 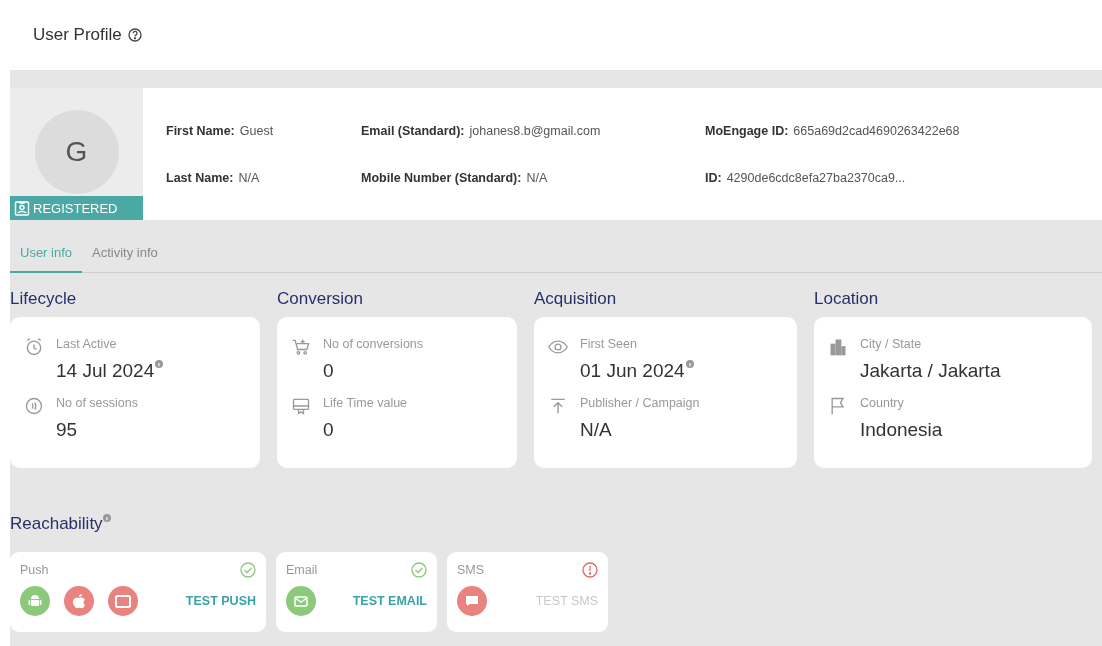 I want to click on stat-value: Jakarta / Jakarta, so click(x=930, y=371).